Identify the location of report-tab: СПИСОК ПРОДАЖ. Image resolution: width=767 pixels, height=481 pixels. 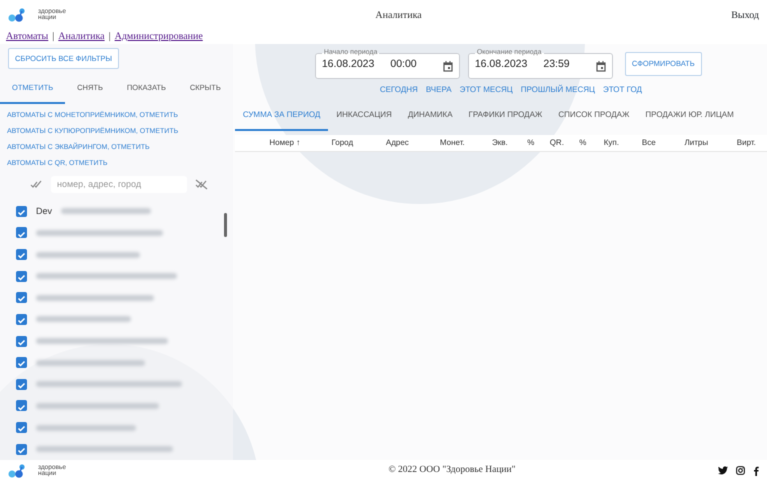
(594, 119).